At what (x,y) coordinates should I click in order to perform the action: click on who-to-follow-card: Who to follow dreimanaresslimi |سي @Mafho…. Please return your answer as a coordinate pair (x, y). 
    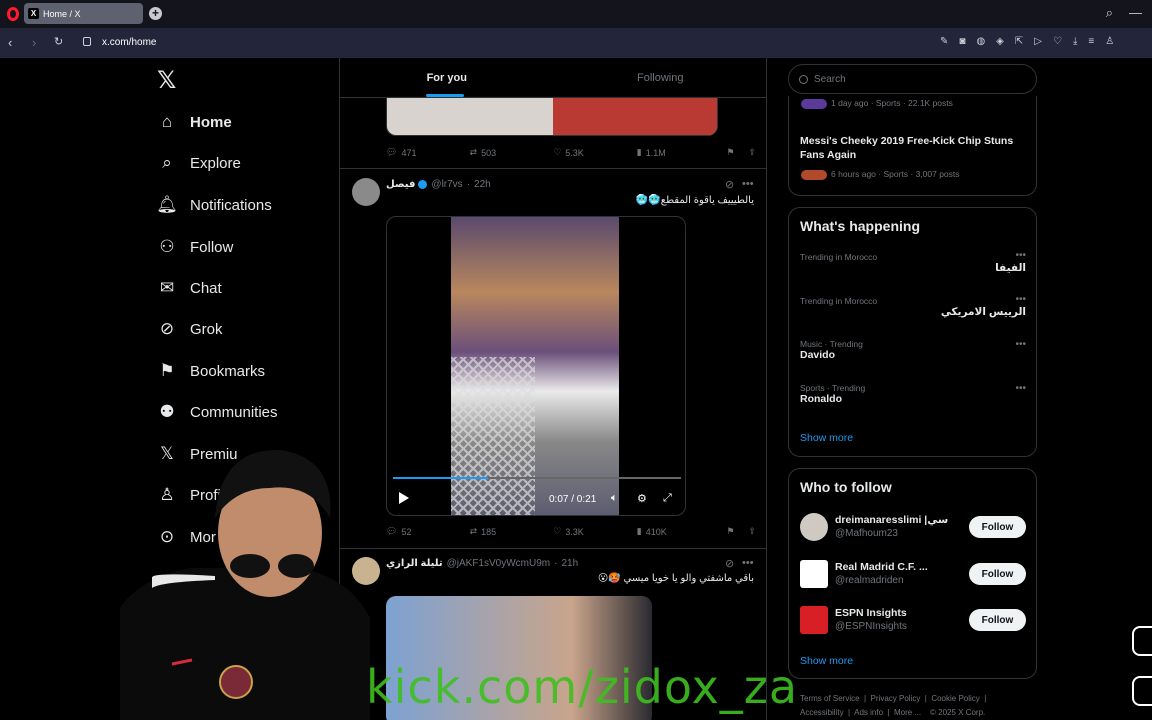
    Looking at the image, I should click on (912, 573).